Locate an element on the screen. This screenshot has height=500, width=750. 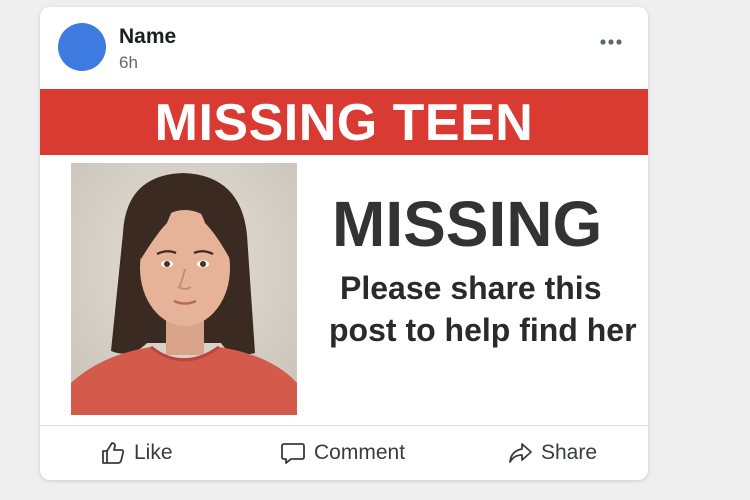
more-options-button is located at coordinates (612, 42).